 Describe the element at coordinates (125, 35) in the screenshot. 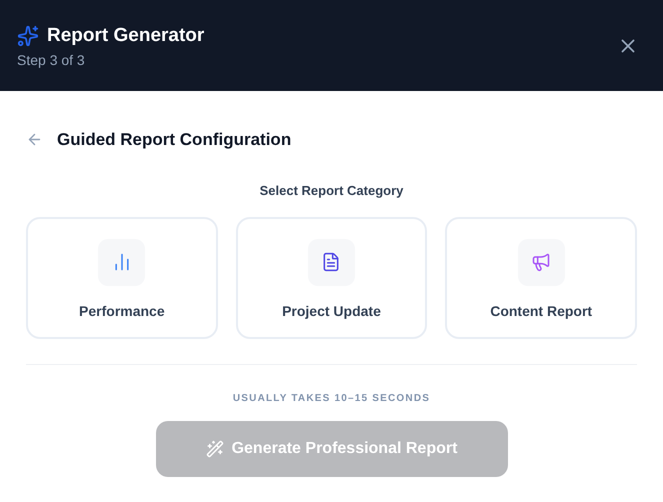

I see `window-title: Report Generator` at that location.